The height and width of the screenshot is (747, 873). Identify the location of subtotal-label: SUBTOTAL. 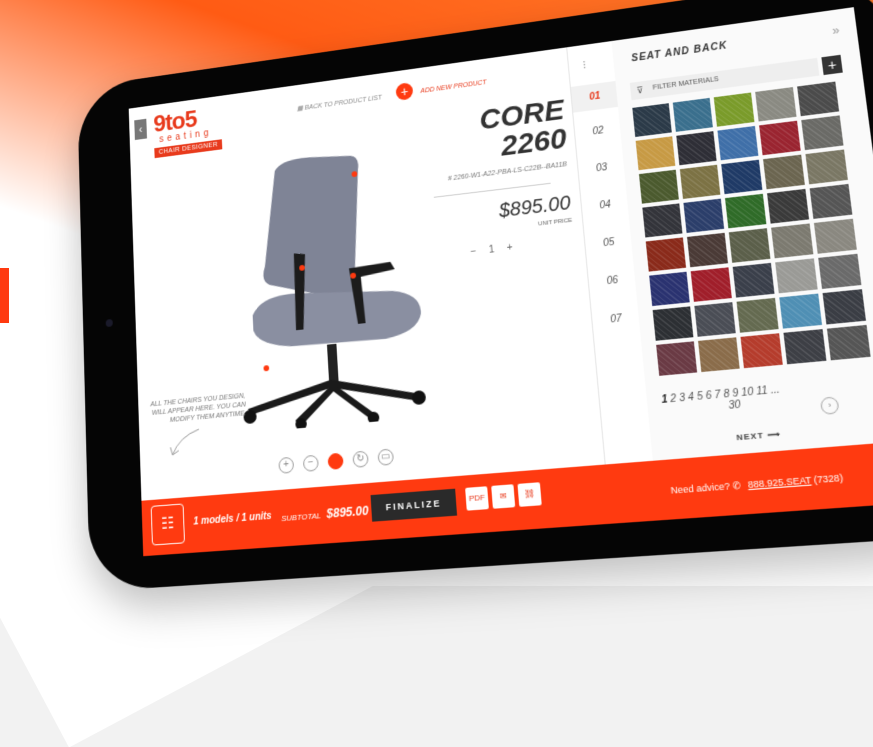
(301, 517).